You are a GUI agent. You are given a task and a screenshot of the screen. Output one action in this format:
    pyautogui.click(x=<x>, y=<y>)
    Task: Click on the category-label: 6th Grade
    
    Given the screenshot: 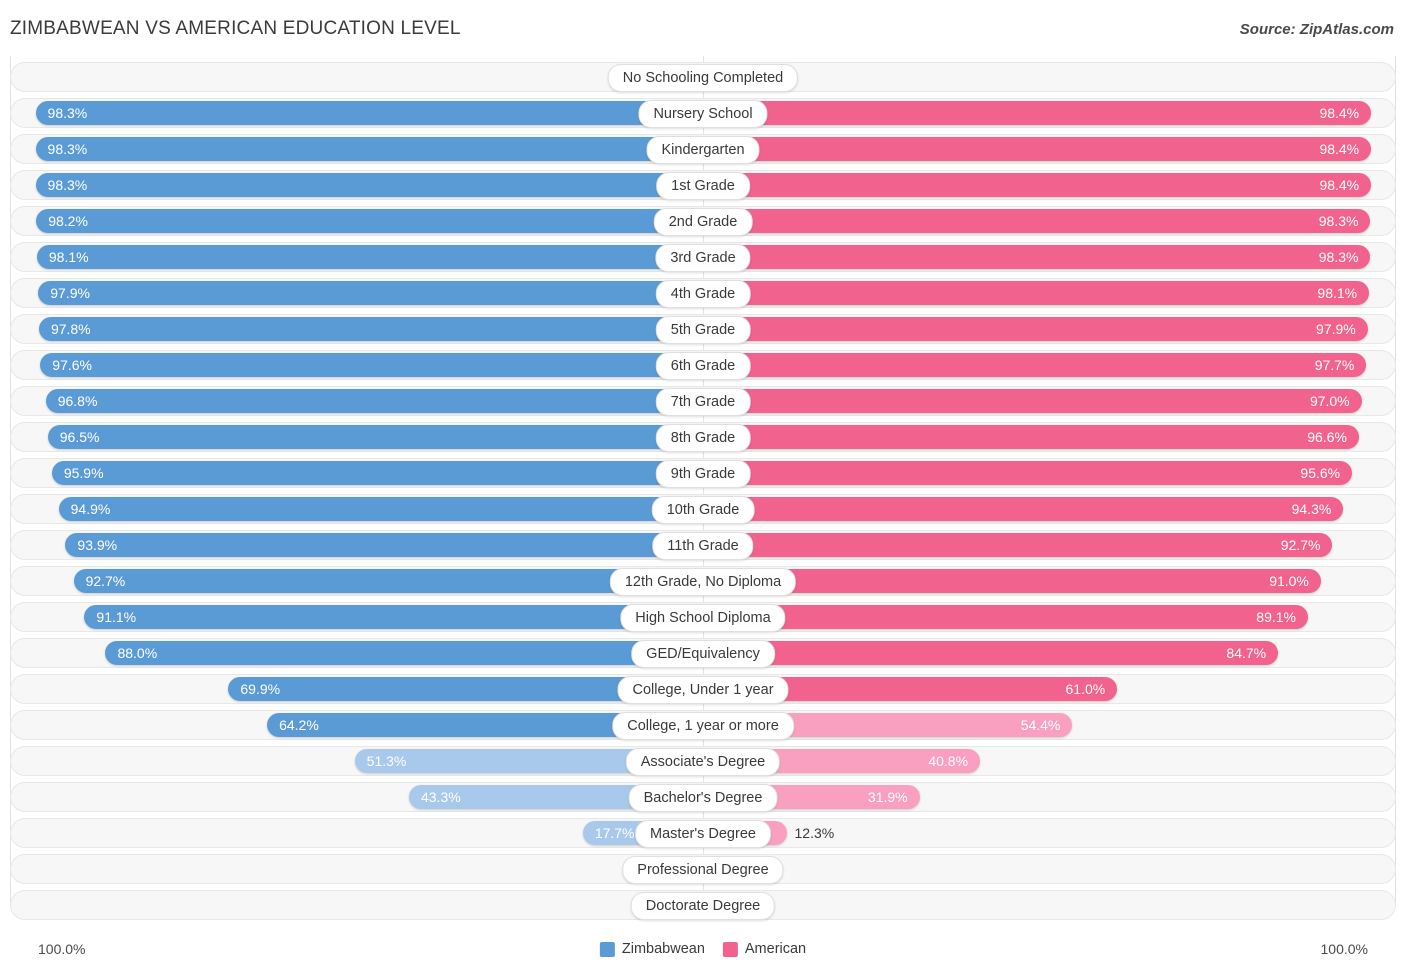 What is the action you would take?
    pyautogui.click(x=703, y=366)
    